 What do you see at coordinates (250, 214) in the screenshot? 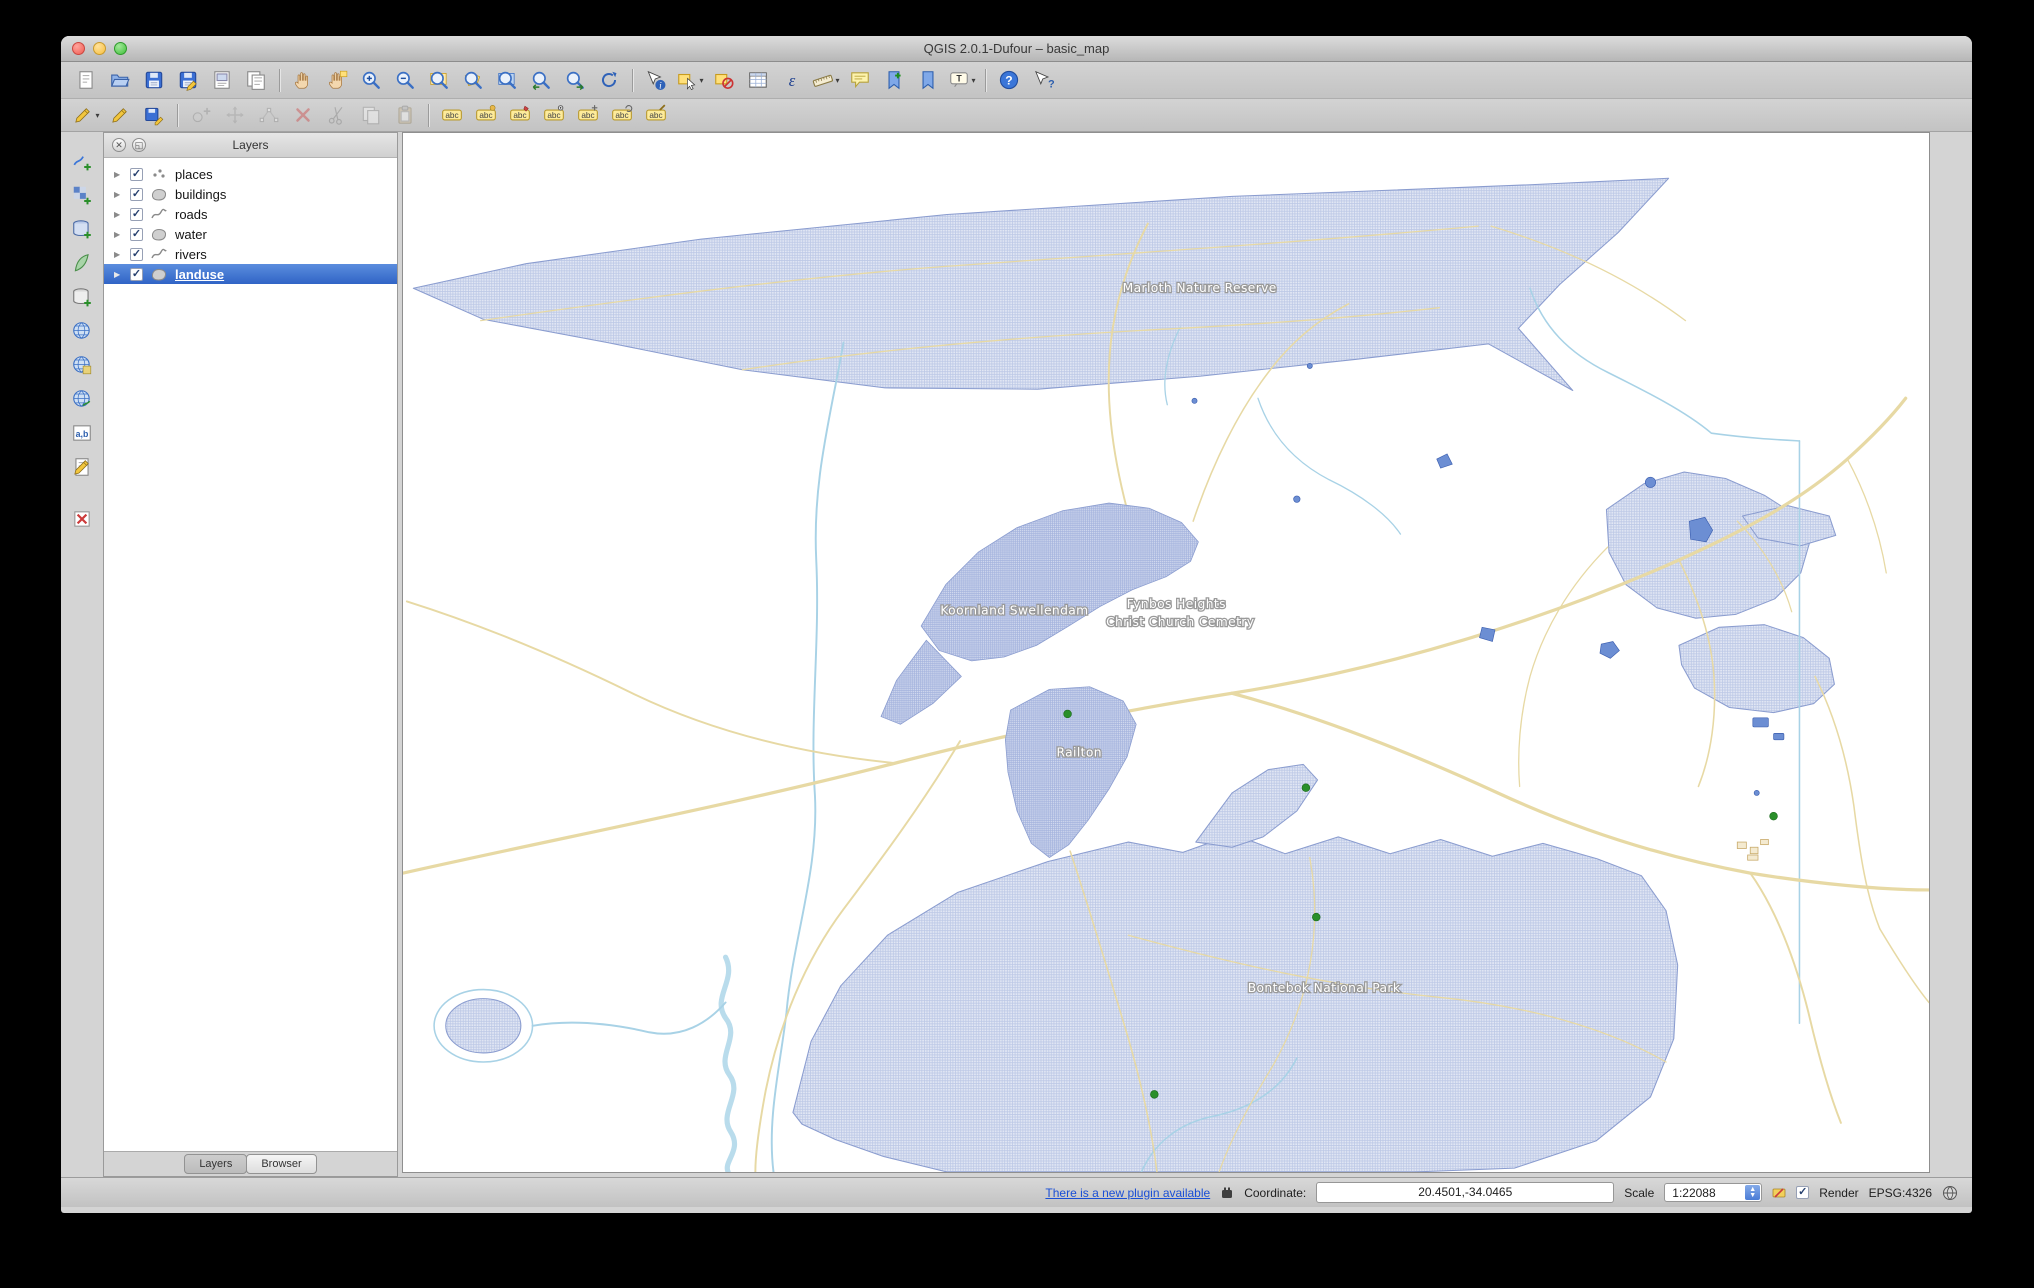
I see `layer-item-roads: ▶ ✓ roads` at bounding box center [250, 214].